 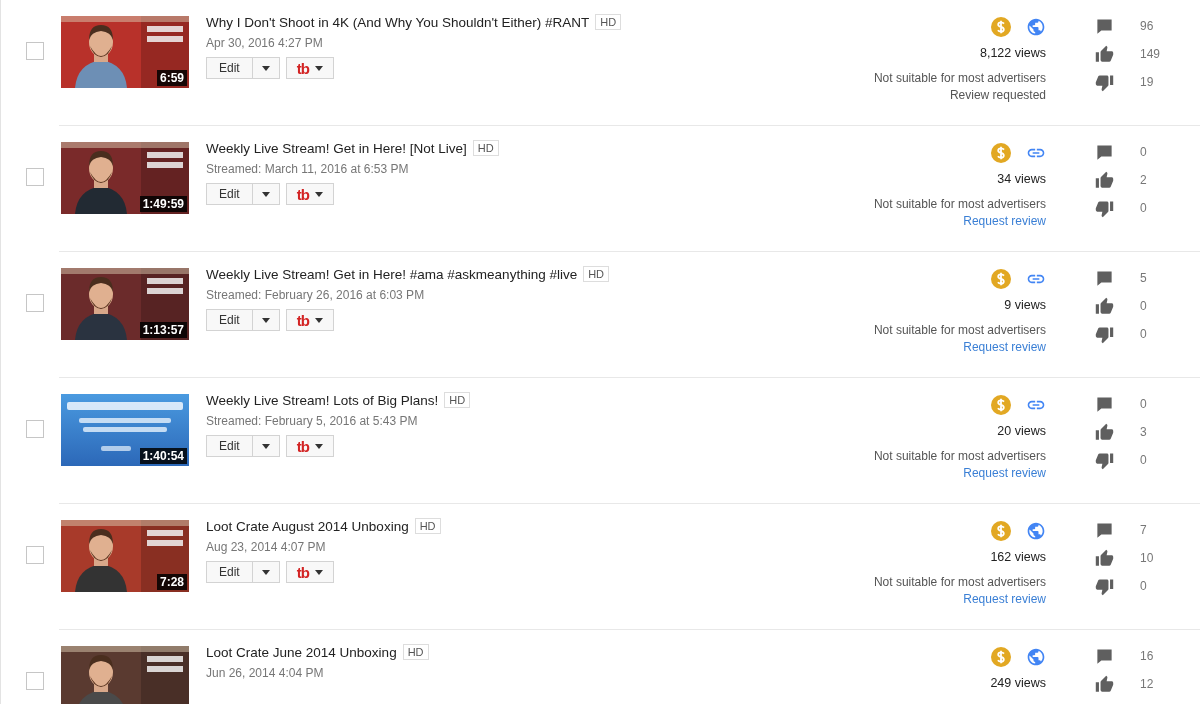 I want to click on view-count: 20 views, so click(x=1021, y=431).